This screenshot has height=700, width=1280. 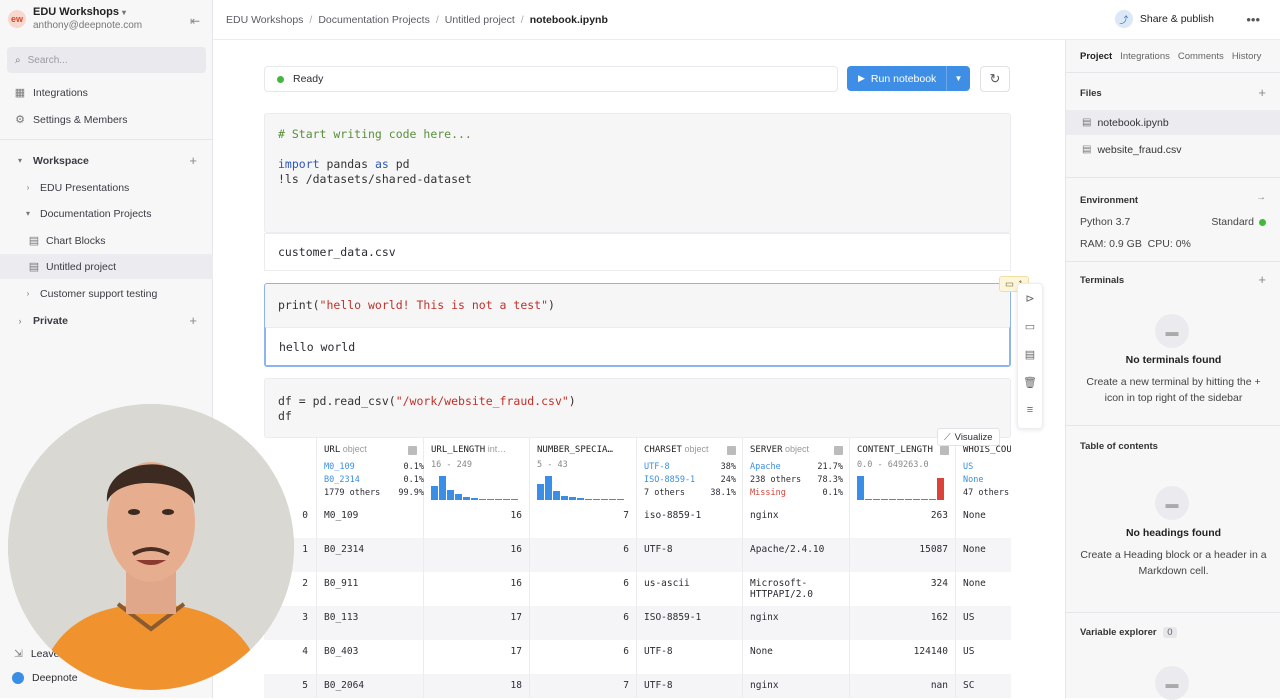 I want to click on code-editor: print("hello world! This is not a test"), so click(x=637, y=305).